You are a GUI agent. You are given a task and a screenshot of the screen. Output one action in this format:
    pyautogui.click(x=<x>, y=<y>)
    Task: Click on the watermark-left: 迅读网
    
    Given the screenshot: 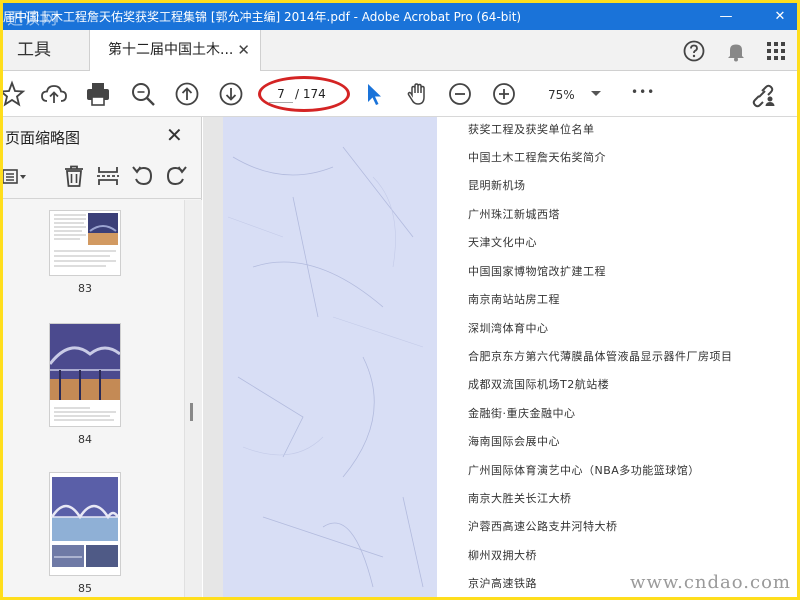 What is the action you would take?
    pyautogui.click(x=33, y=18)
    